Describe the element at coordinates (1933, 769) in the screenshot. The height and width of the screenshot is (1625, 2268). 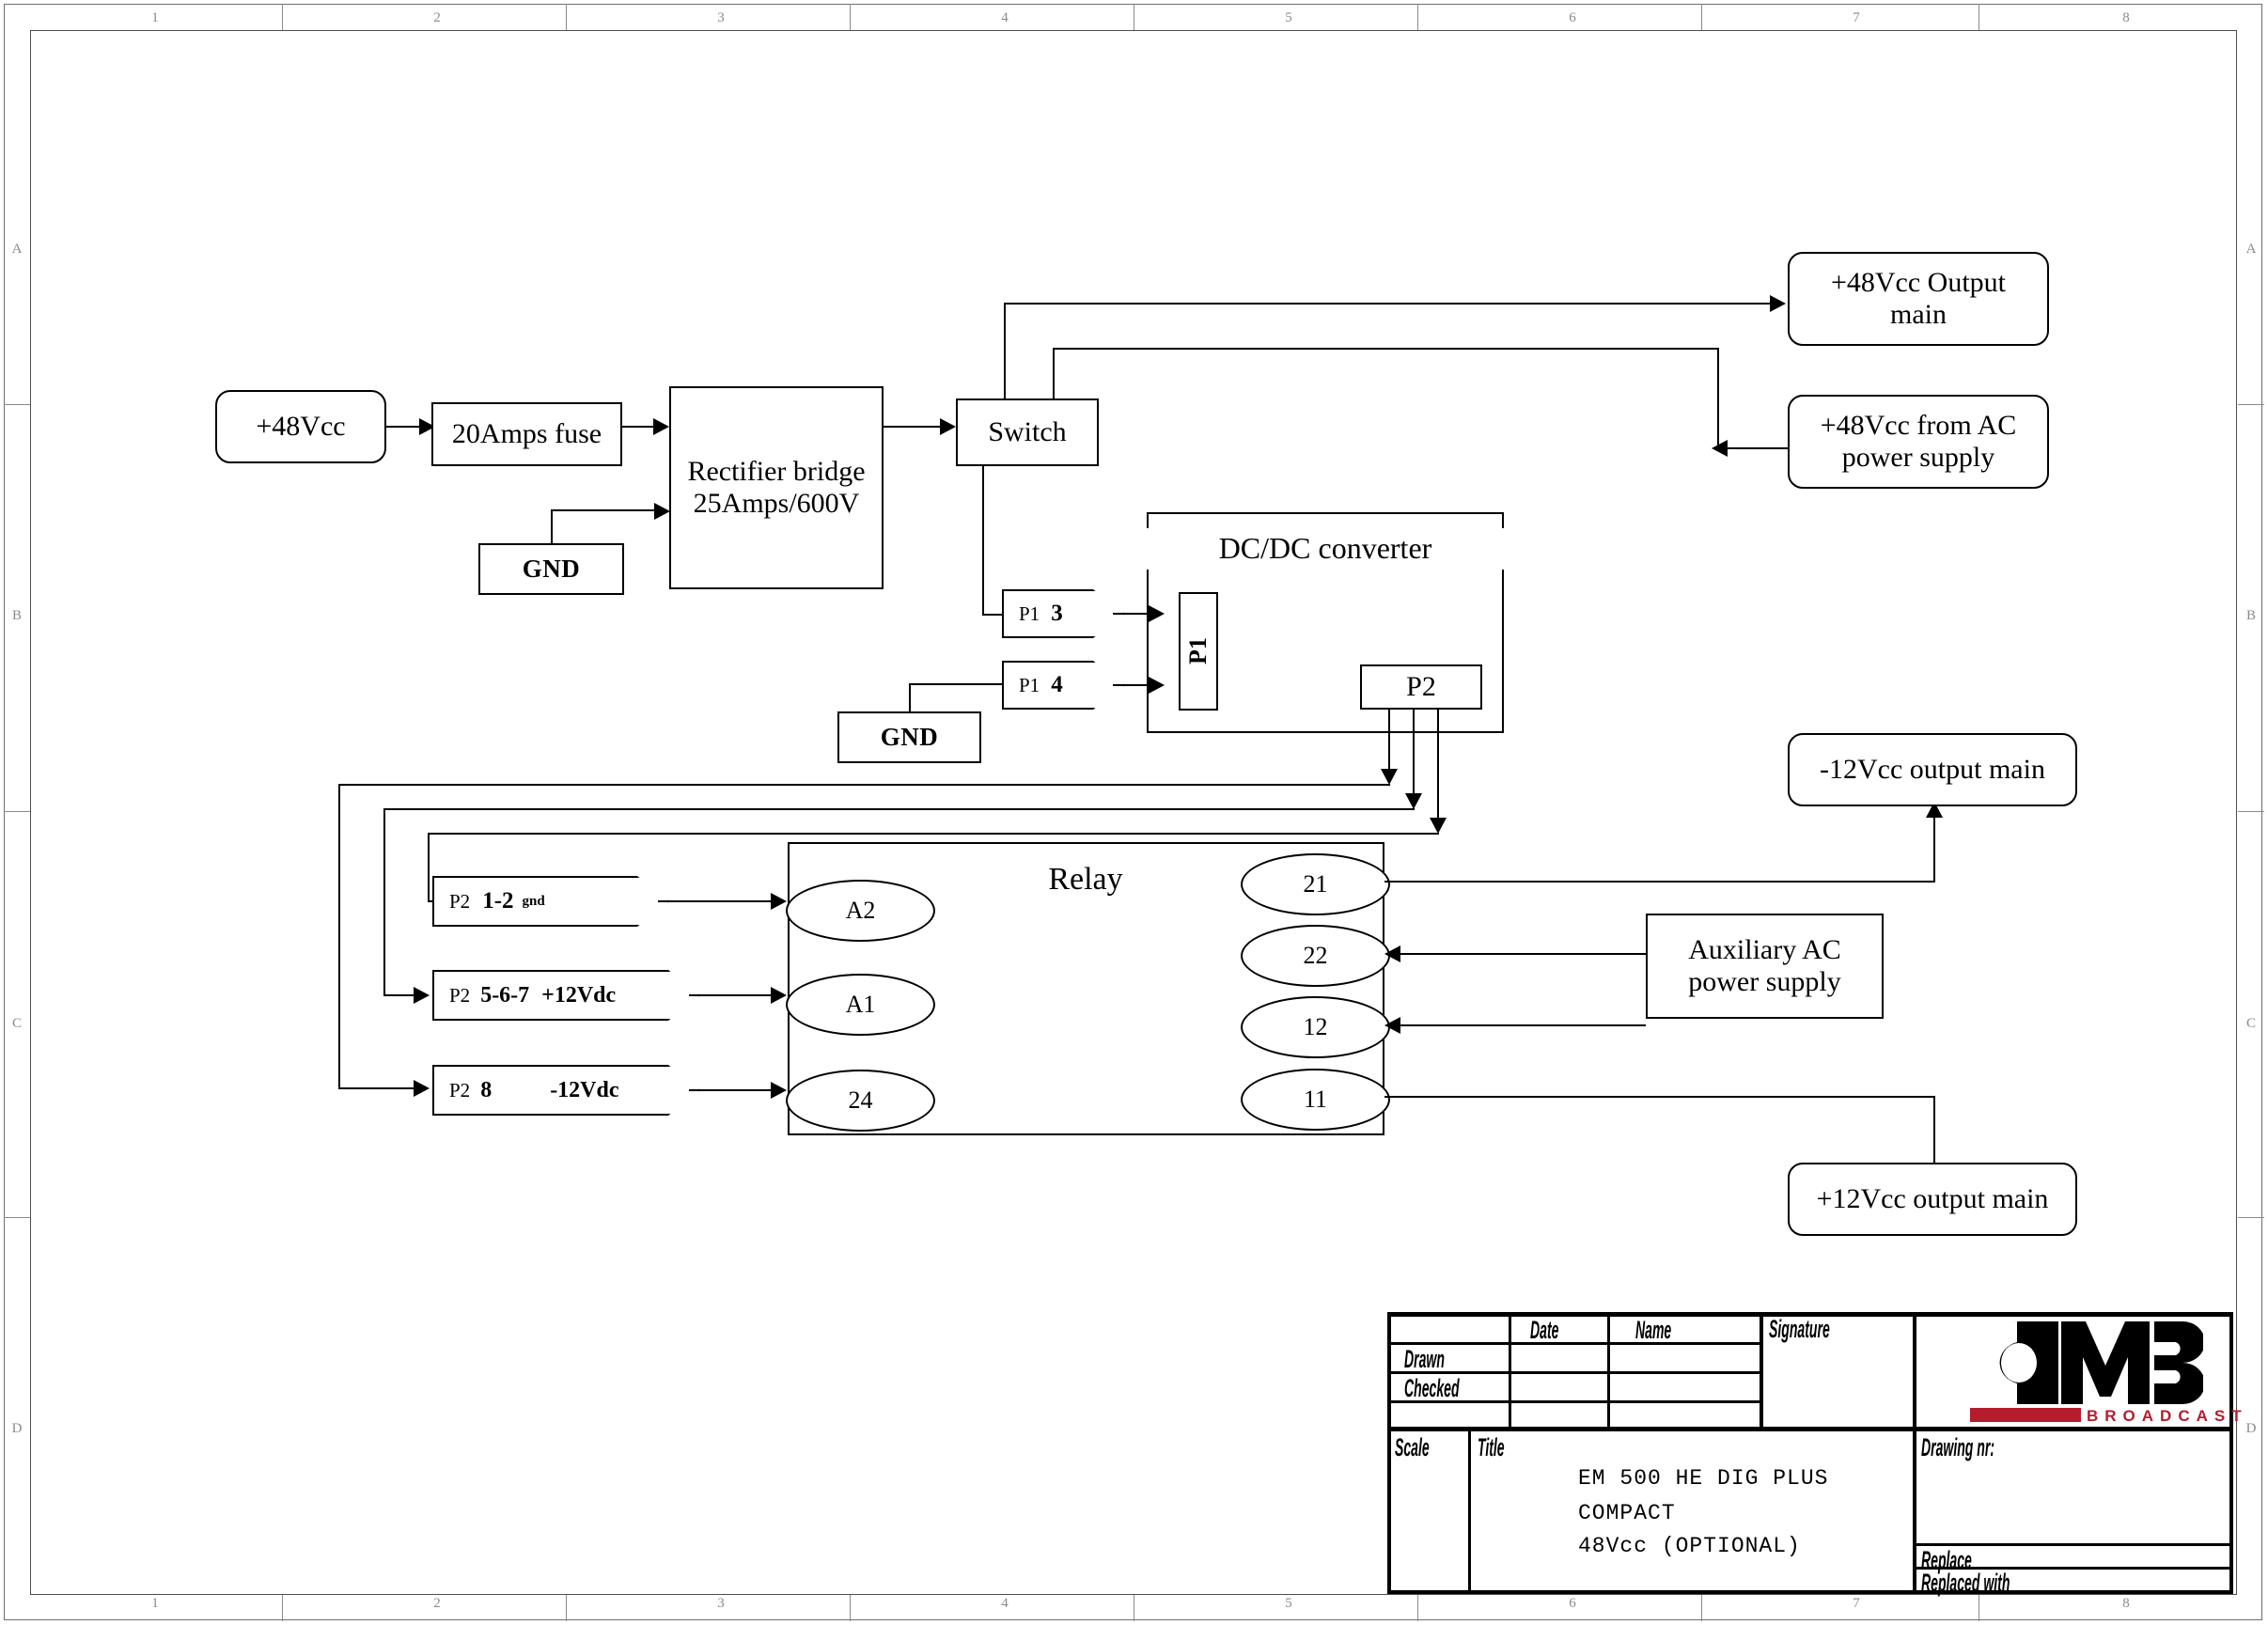
I see `out-minus12vcc-box: -12Vcc output main` at that location.